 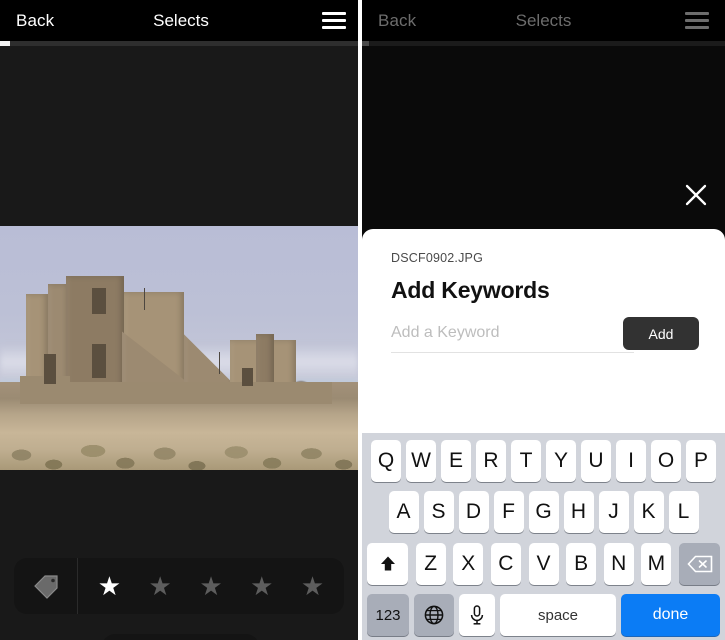 What do you see at coordinates (561, 460) in the screenshot?
I see `key-y: Y` at bounding box center [561, 460].